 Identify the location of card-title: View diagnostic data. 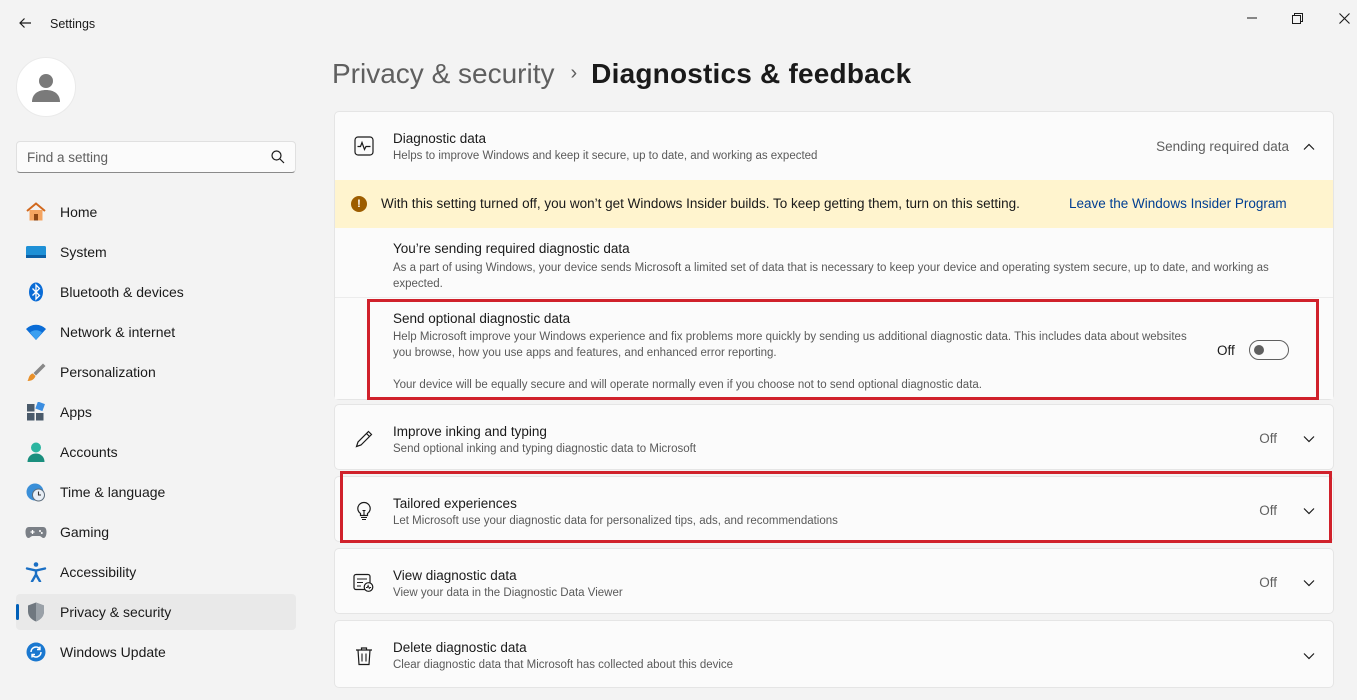
(455, 575).